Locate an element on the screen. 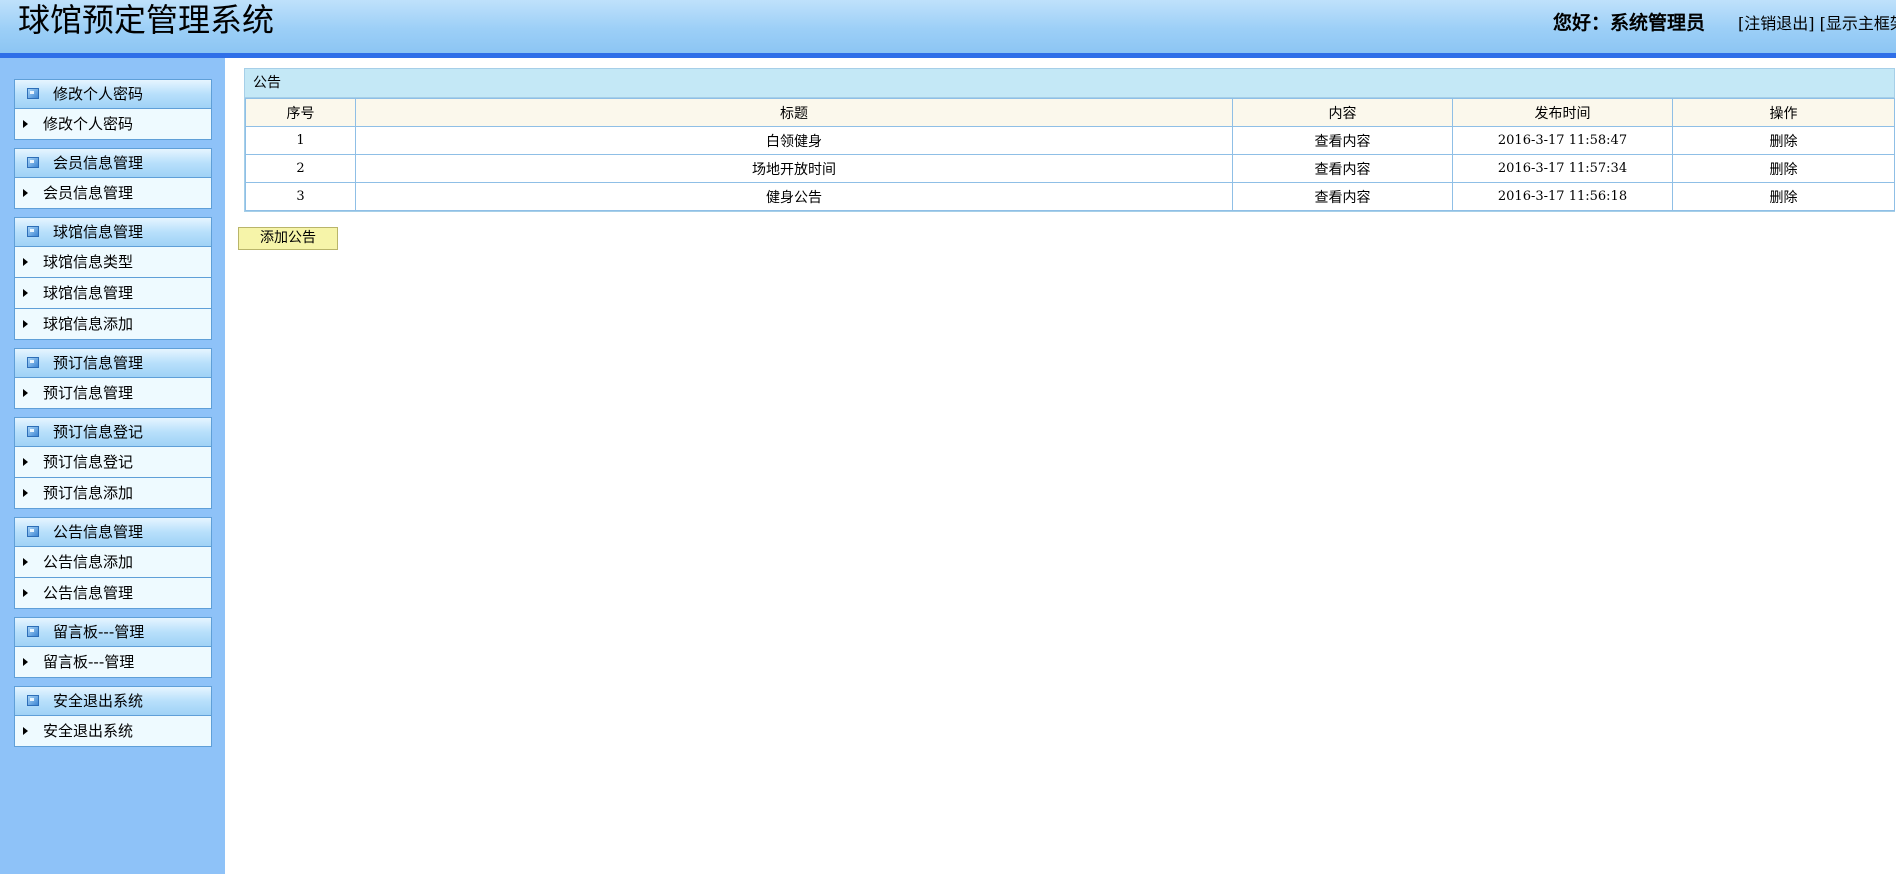 This screenshot has height=874, width=1896. menu-group-title: 安全退出系统 is located at coordinates (98, 701).